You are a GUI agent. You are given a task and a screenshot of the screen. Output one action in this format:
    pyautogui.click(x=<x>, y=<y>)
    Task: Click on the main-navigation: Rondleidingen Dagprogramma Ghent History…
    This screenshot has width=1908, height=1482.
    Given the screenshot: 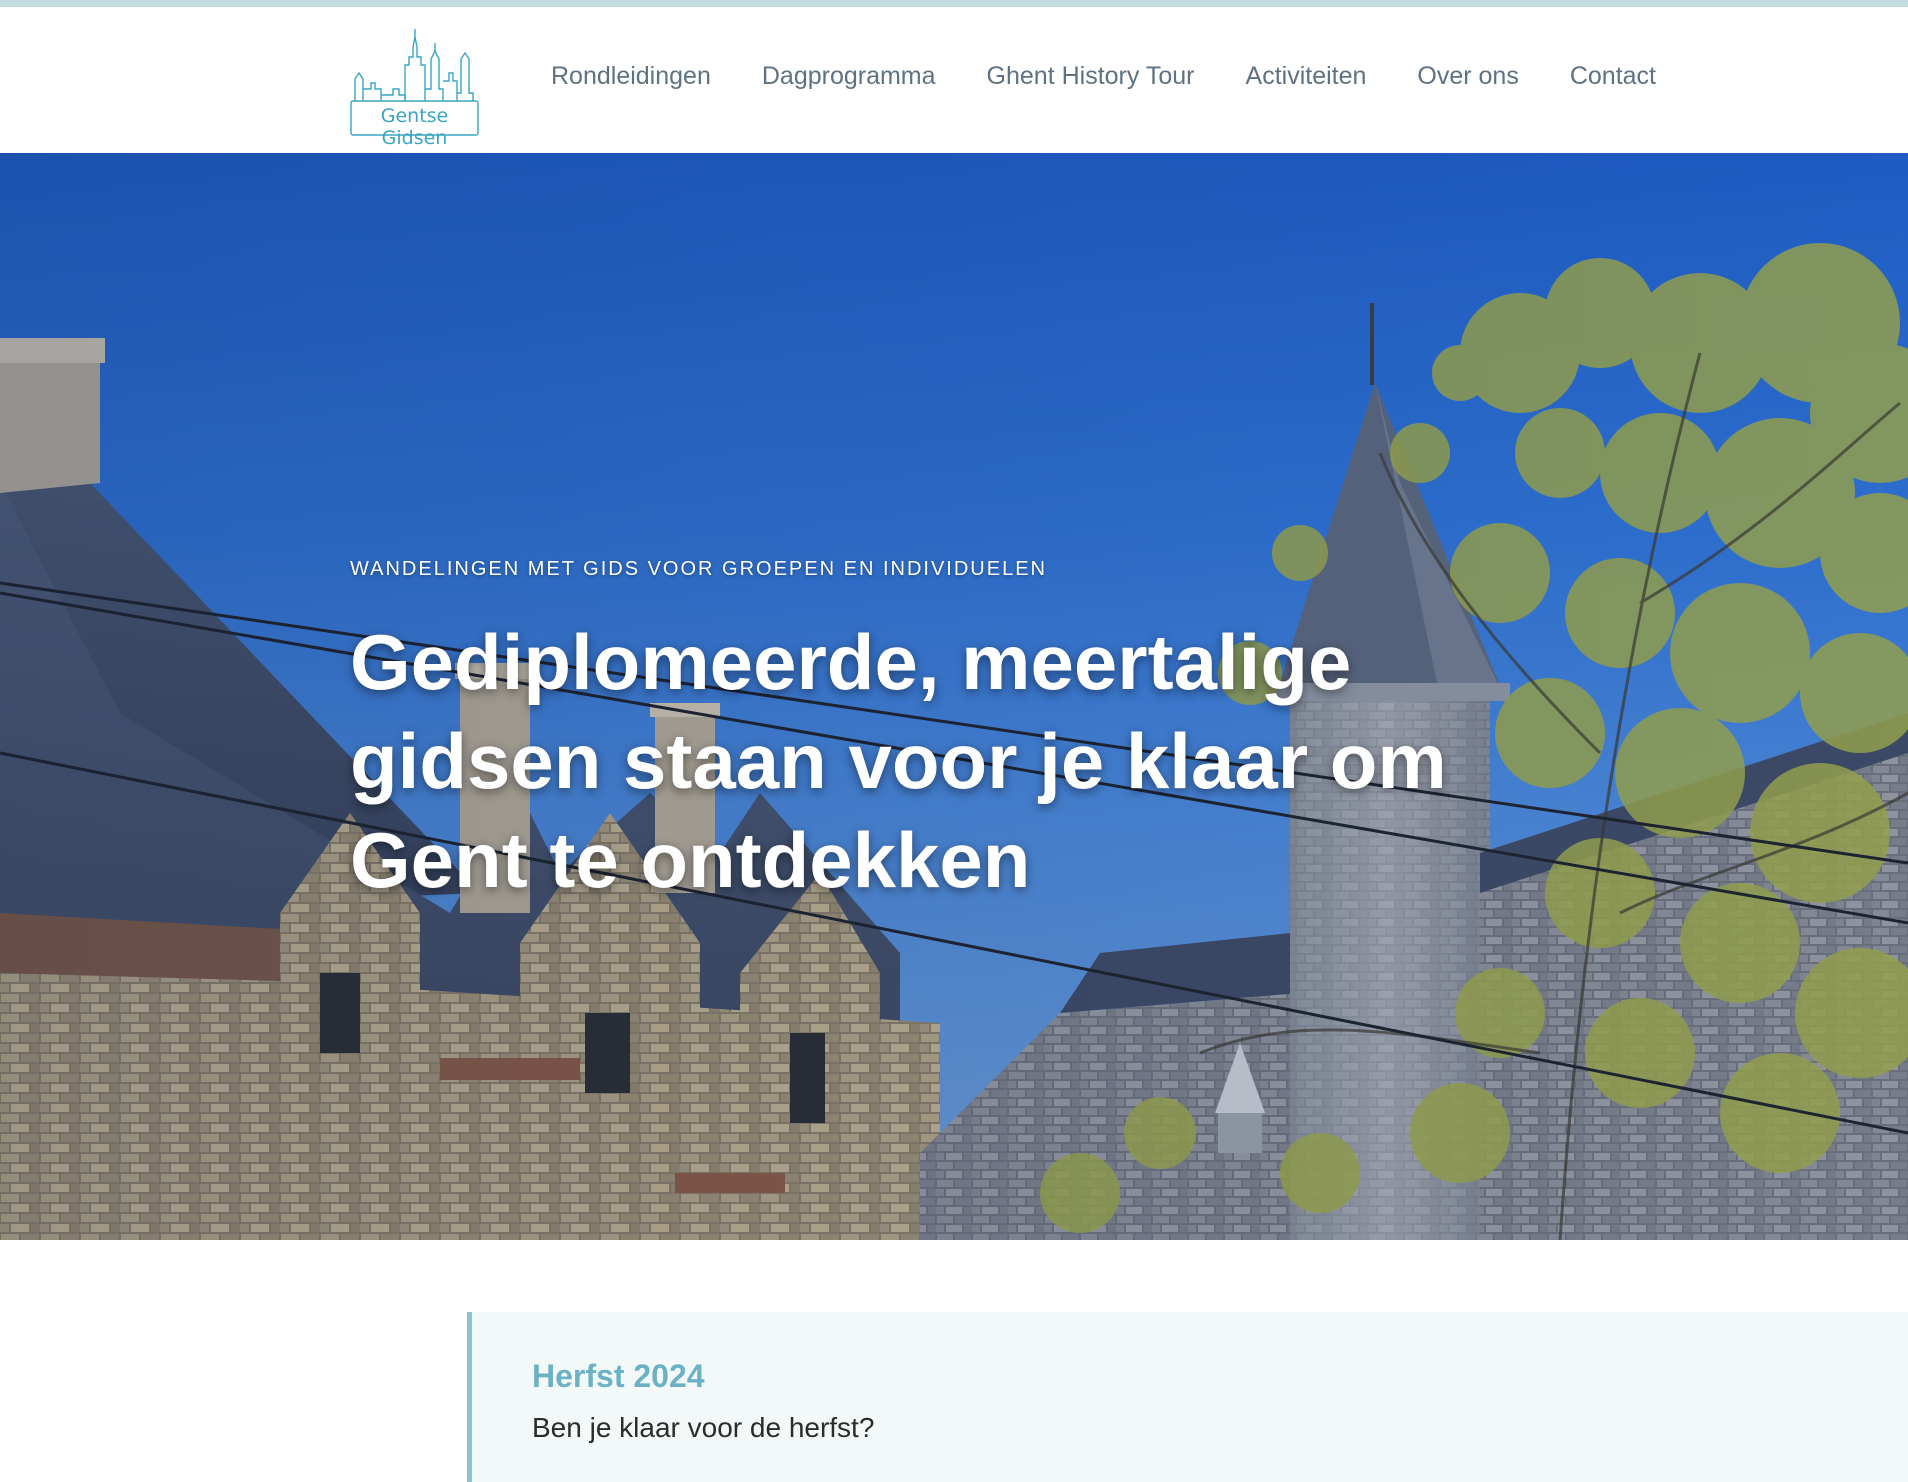 What is the action you would take?
    pyautogui.click(x=1103, y=76)
    